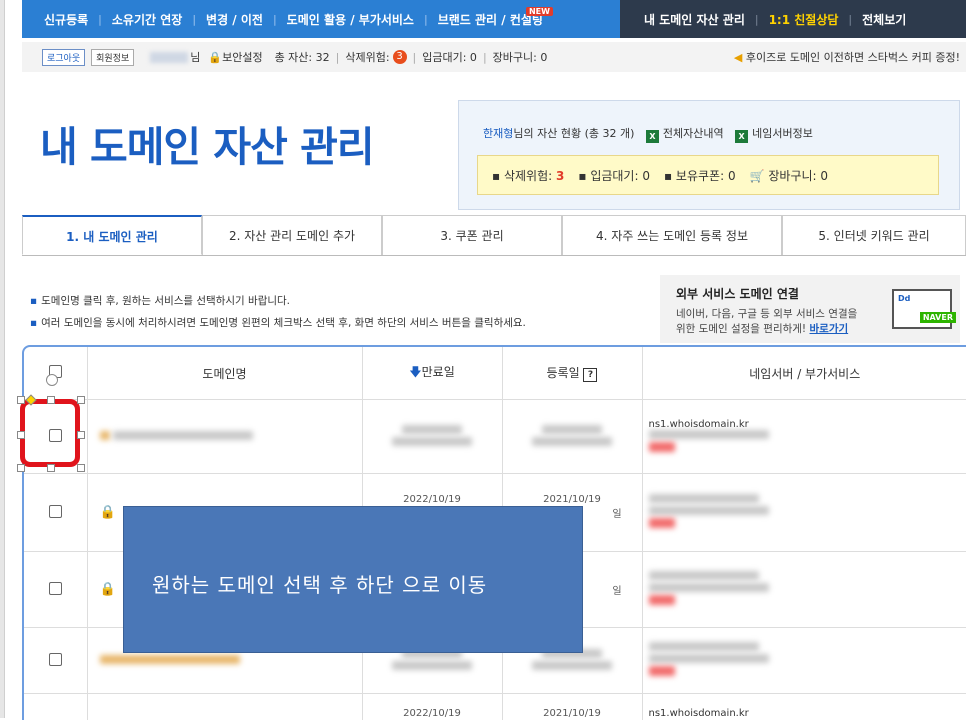  What do you see at coordinates (528, 175) in the screenshot?
I see `status-delete-risk: ▪ 삭제위험: 3` at bounding box center [528, 175].